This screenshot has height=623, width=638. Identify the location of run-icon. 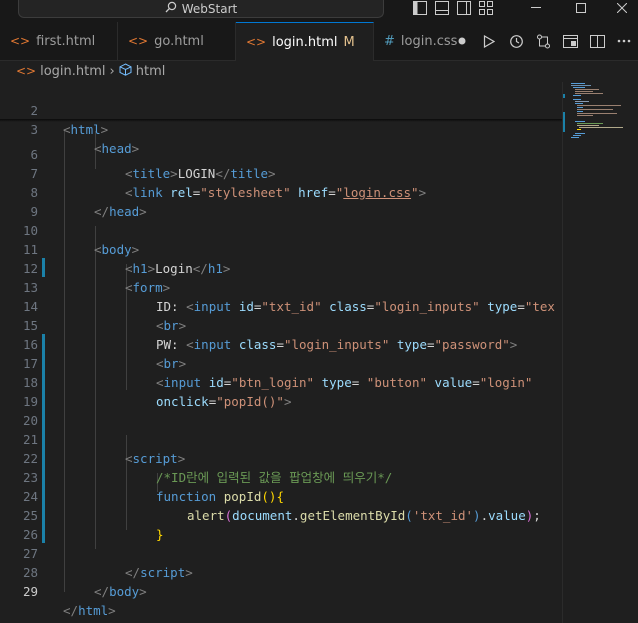
(489, 41).